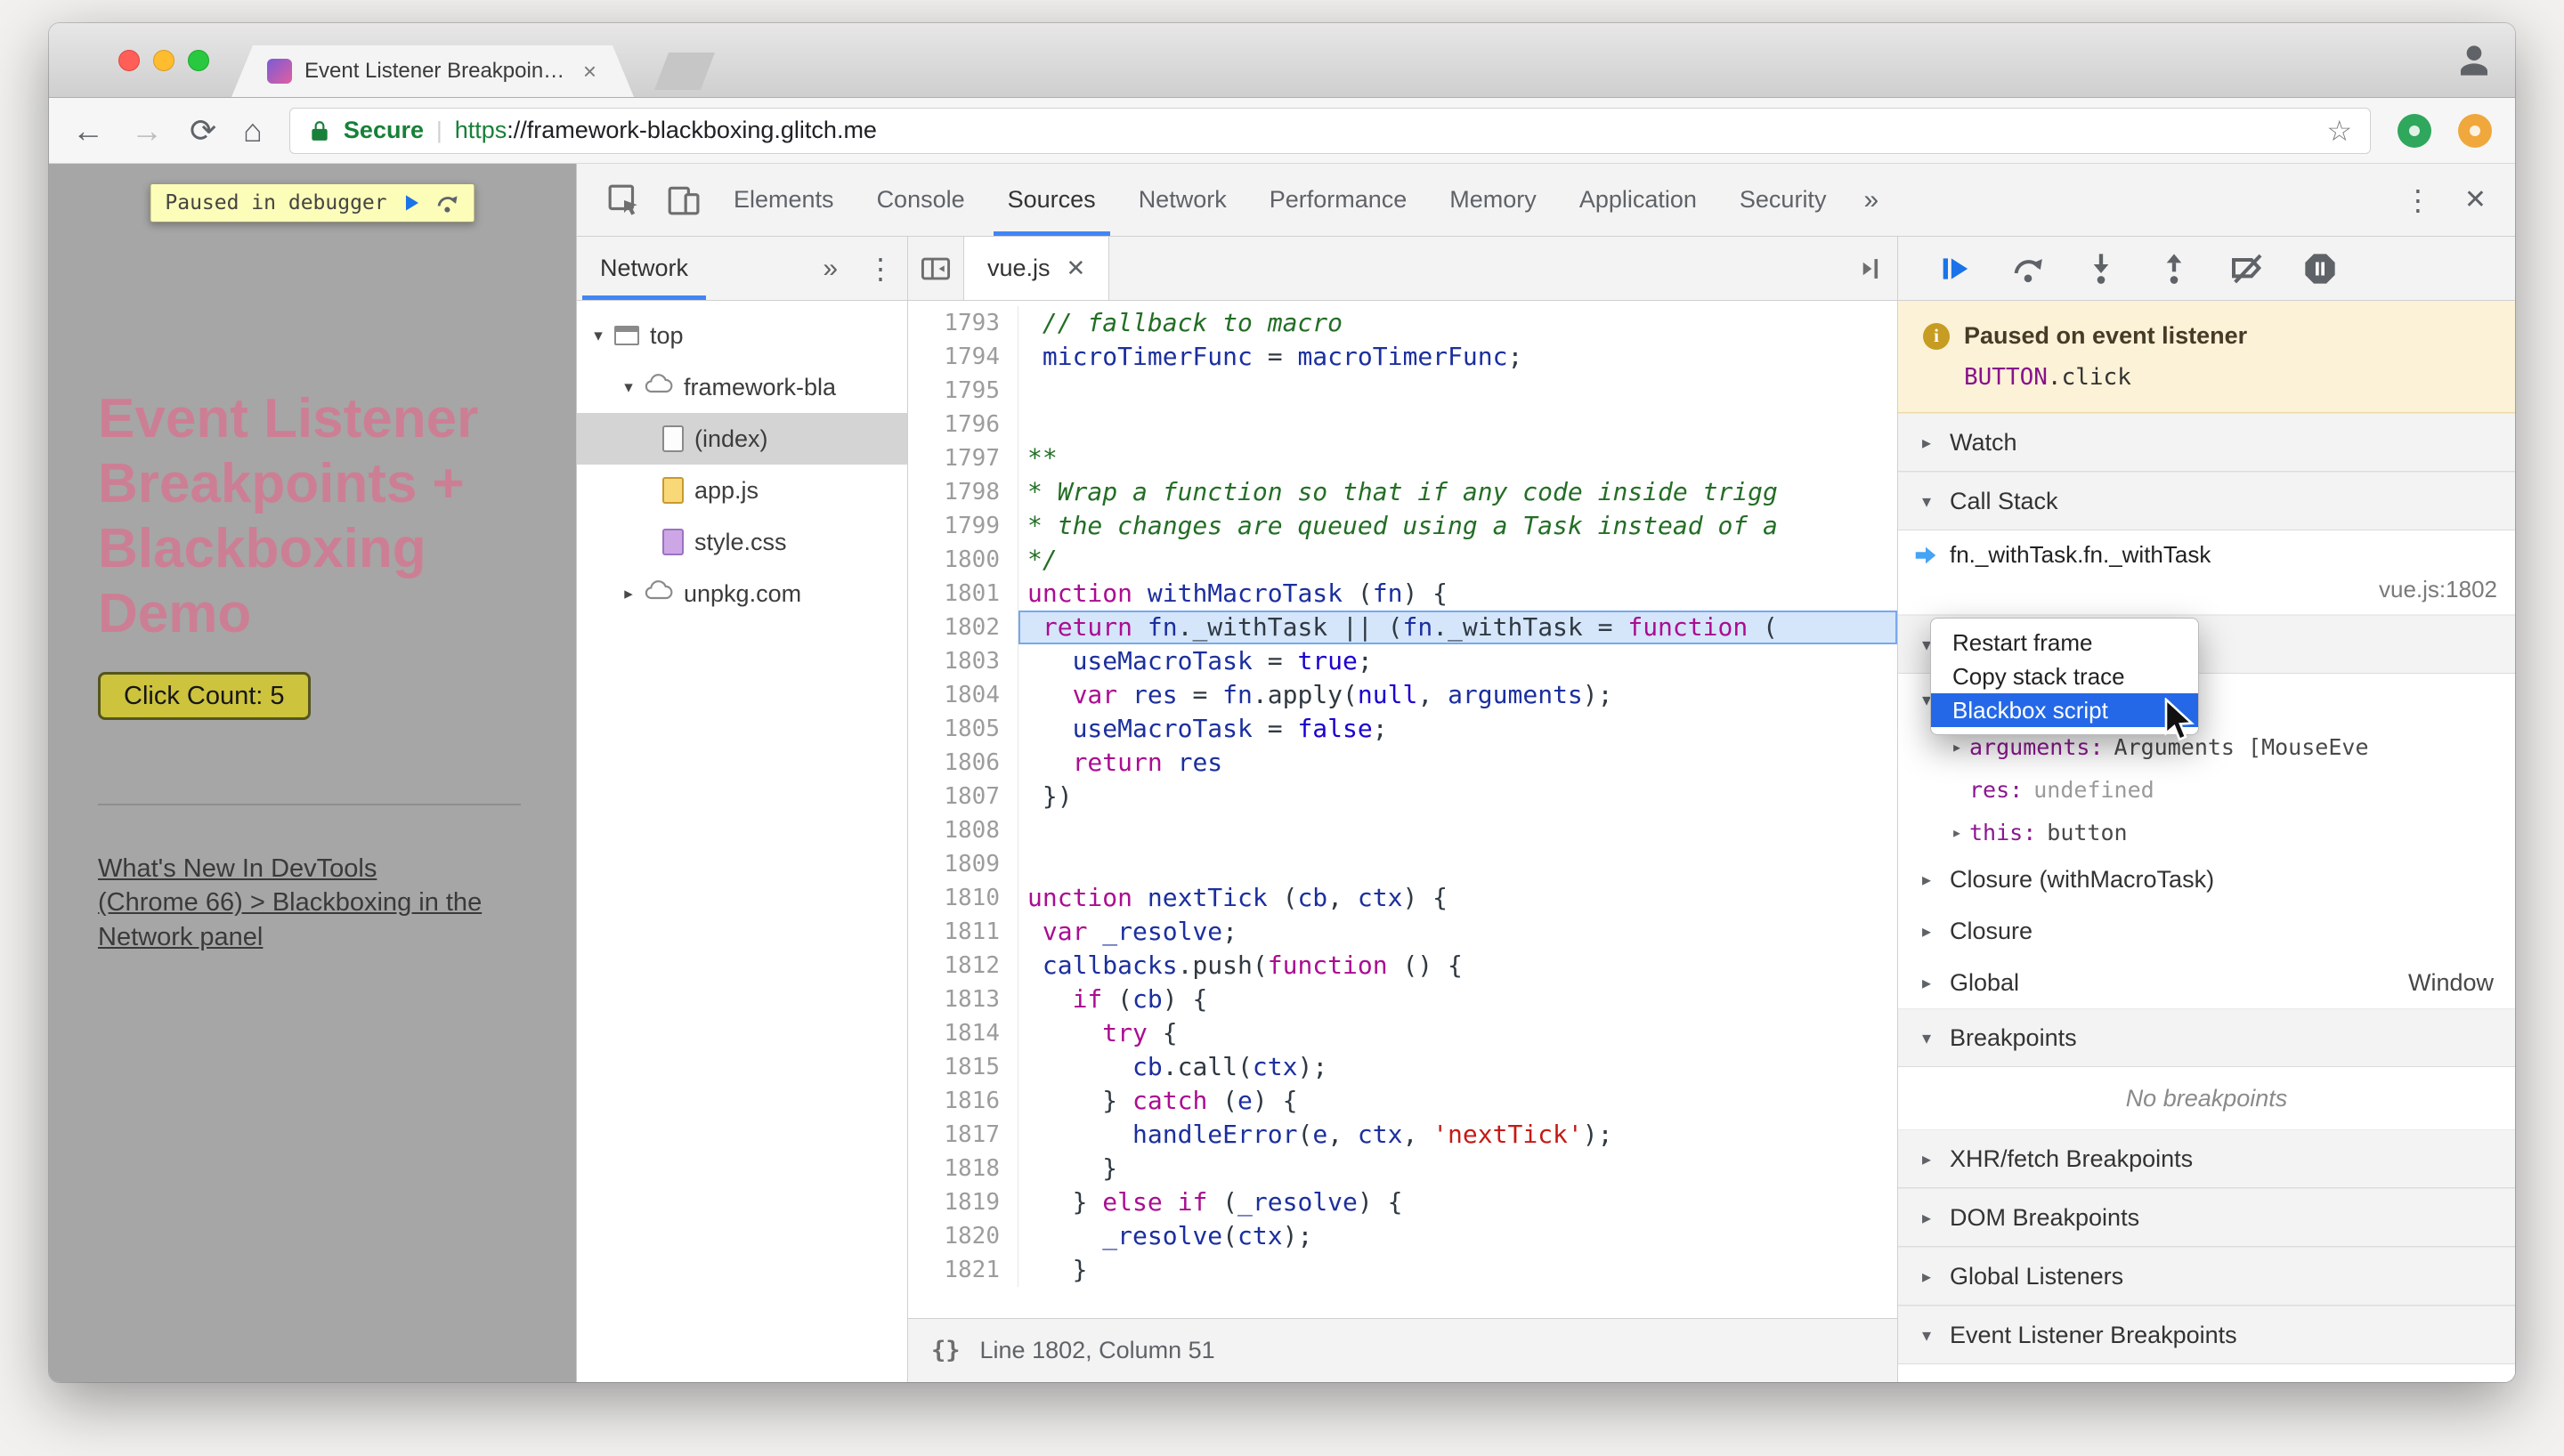  Describe the element at coordinates (129, 60) in the screenshot. I see `window-close-icon` at that location.